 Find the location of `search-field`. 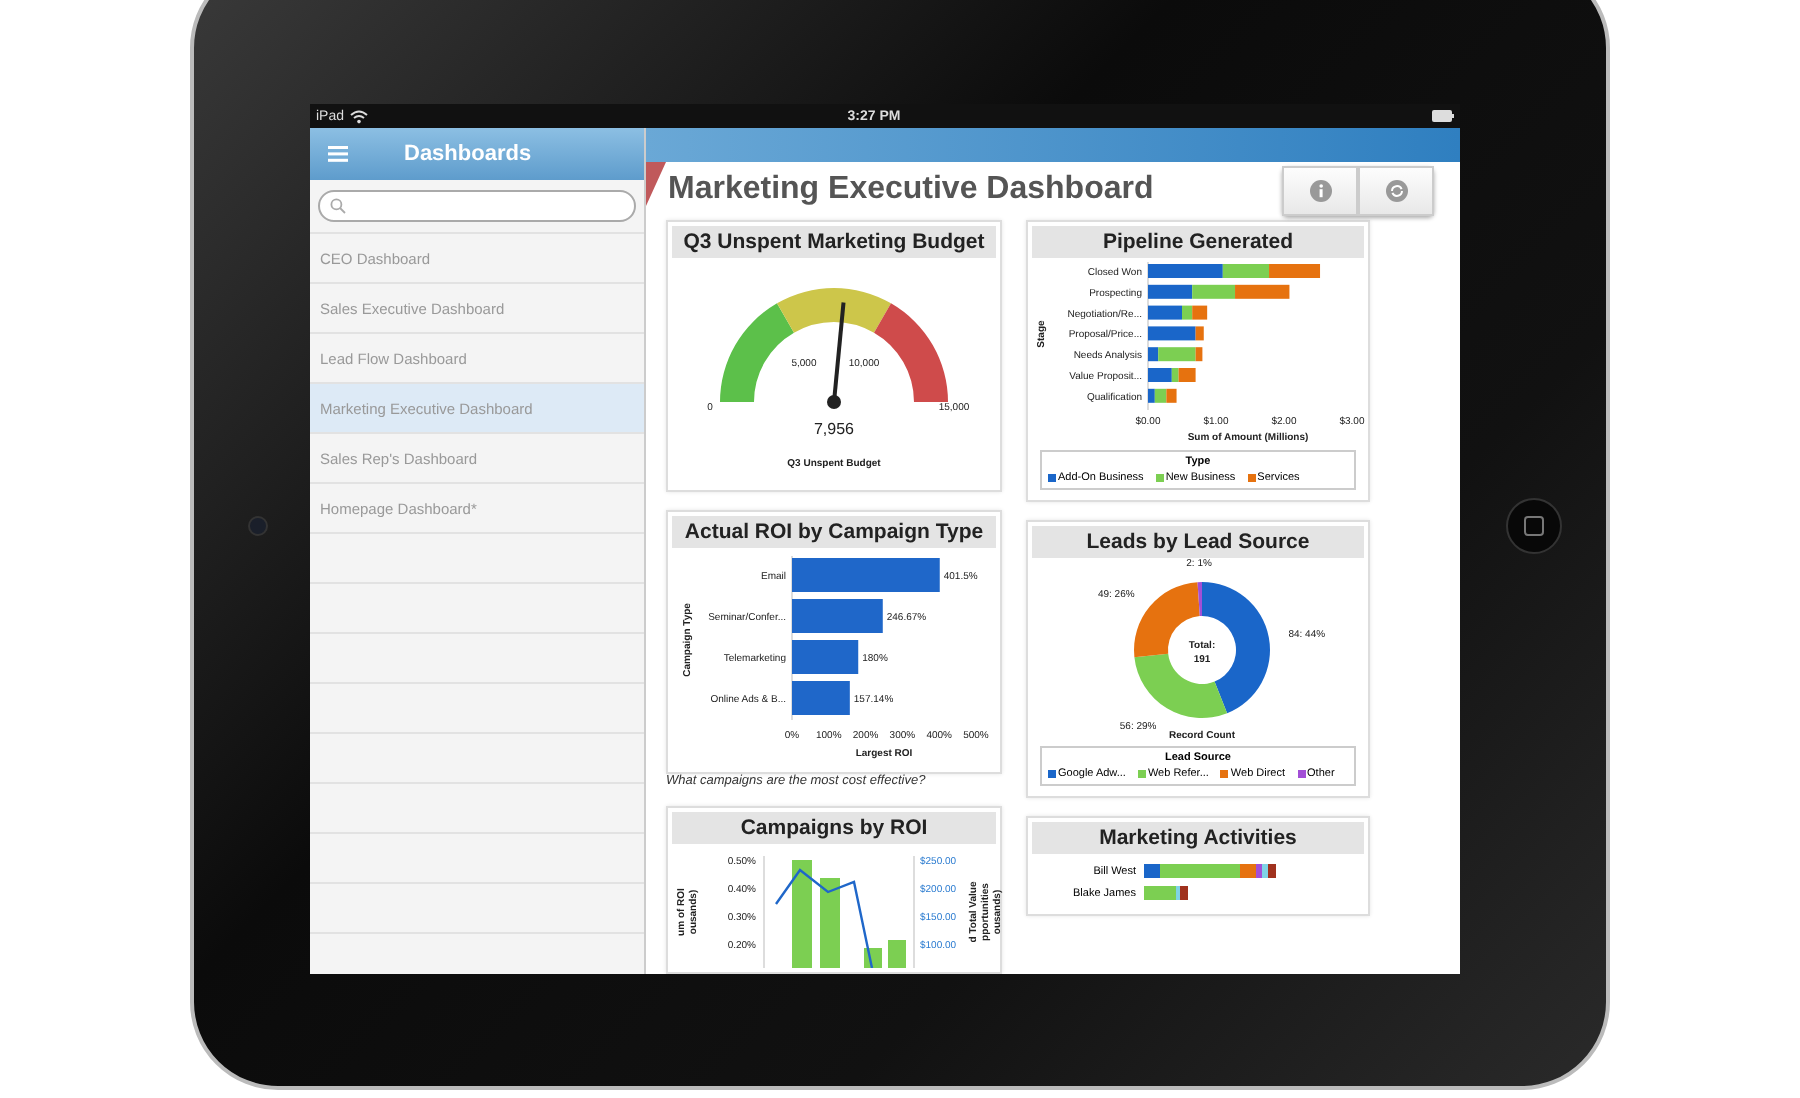

search-field is located at coordinates (477, 206).